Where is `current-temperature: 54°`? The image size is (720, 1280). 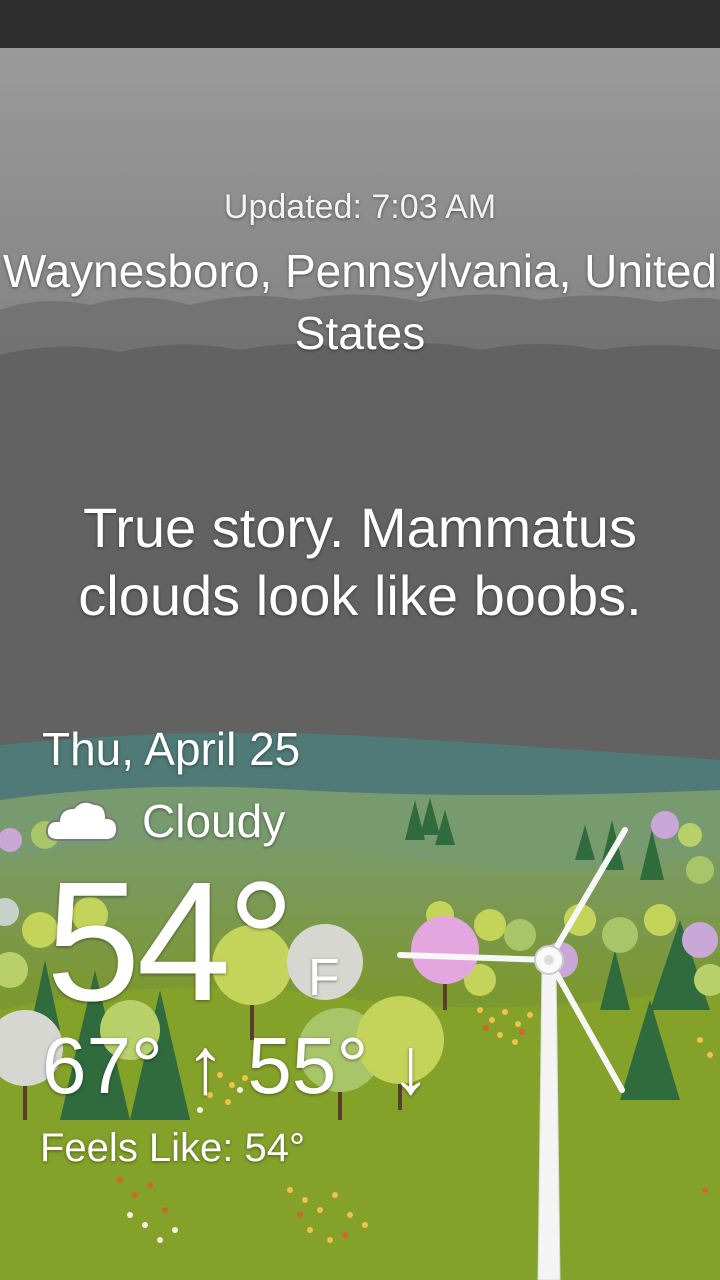 current-temperature: 54° is located at coordinates (170, 942).